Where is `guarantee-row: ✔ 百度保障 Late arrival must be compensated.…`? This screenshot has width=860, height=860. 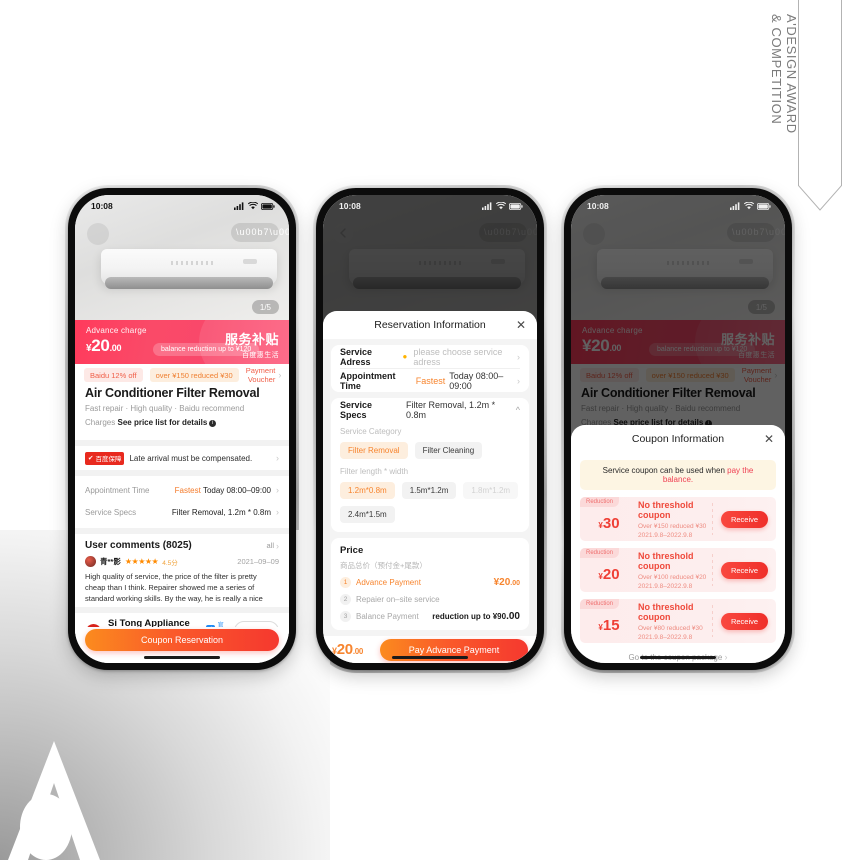
guarantee-row: ✔ 百度保障 Late arrival must be compensated.… is located at coordinates (182, 458).